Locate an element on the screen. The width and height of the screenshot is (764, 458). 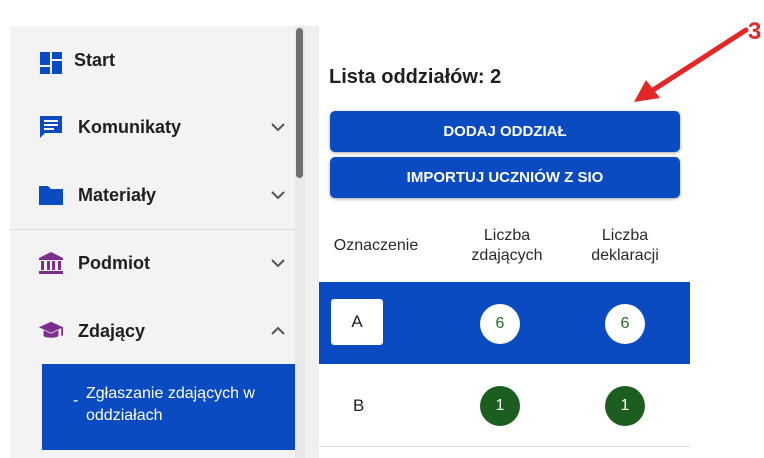
sidebar-item-start: Start is located at coordinates (152, 63).